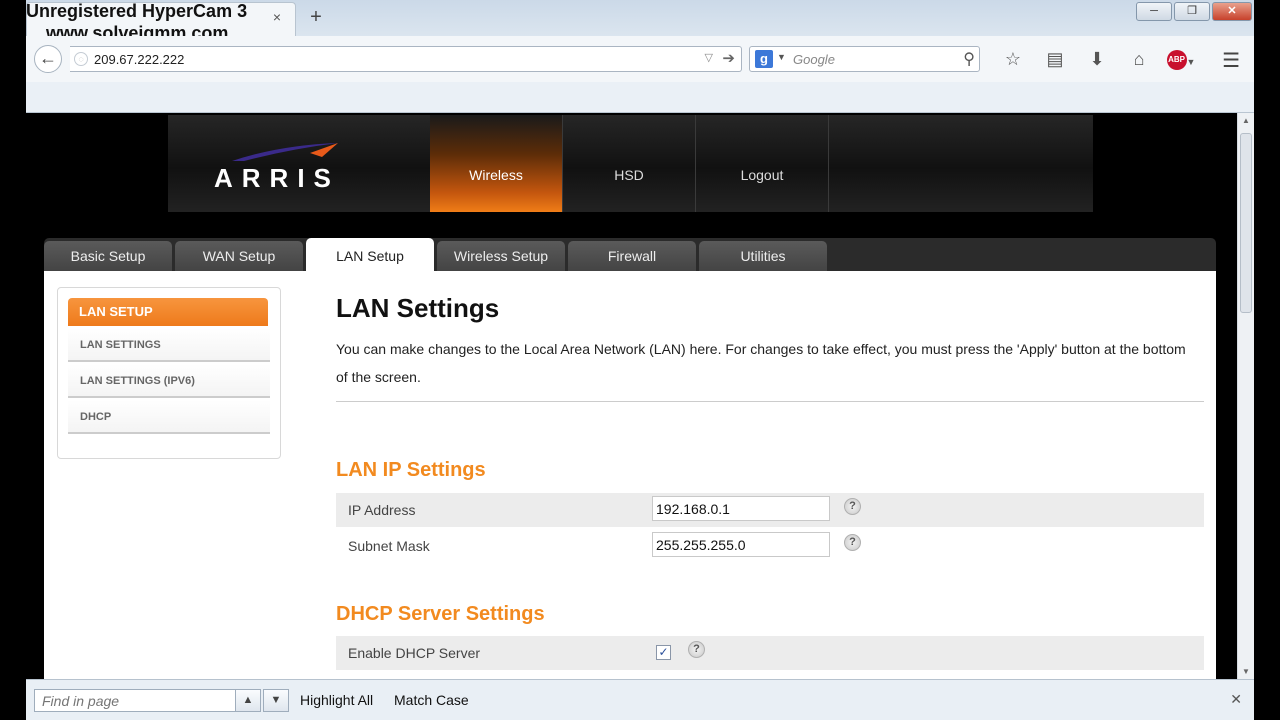 This screenshot has height=720, width=1280. Describe the element at coordinates (1013, 59) in the screenshot. I see `bookmark-star-icon: ☆` at that location.